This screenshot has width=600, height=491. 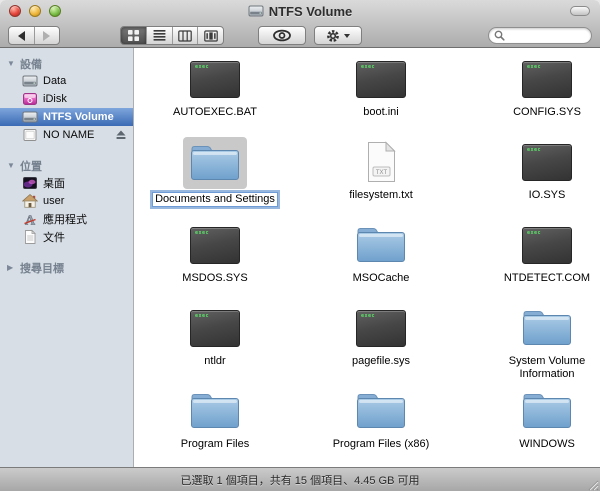 I want to click on search-field, so click(x=540, y=35).